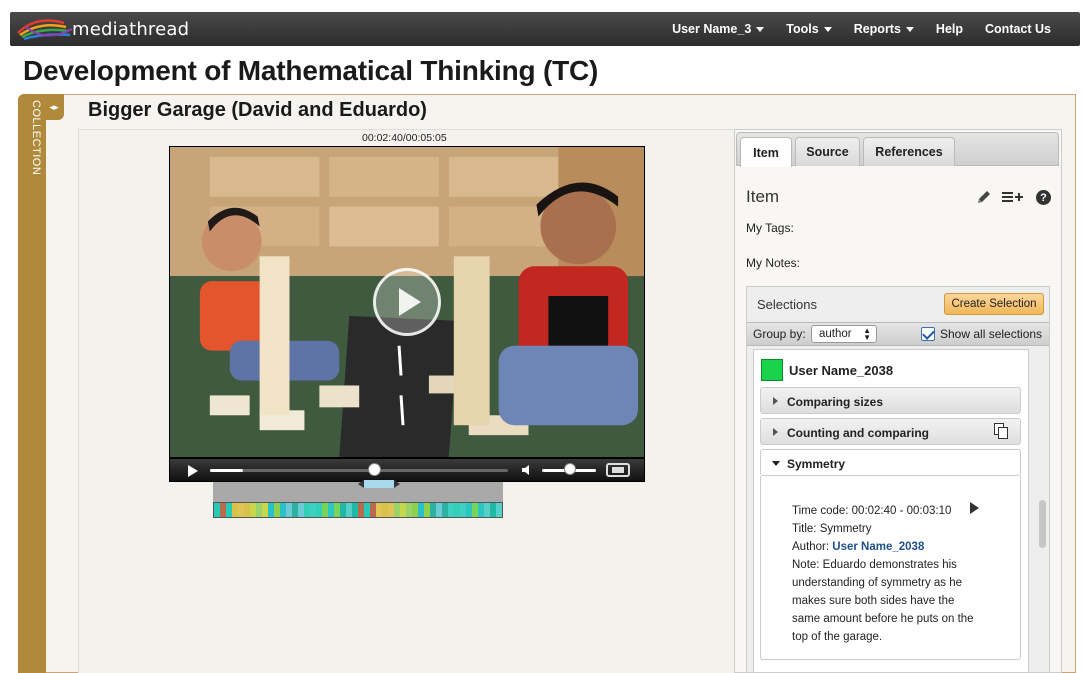  I want to click on scroll-thumb, so click(1042, 524).